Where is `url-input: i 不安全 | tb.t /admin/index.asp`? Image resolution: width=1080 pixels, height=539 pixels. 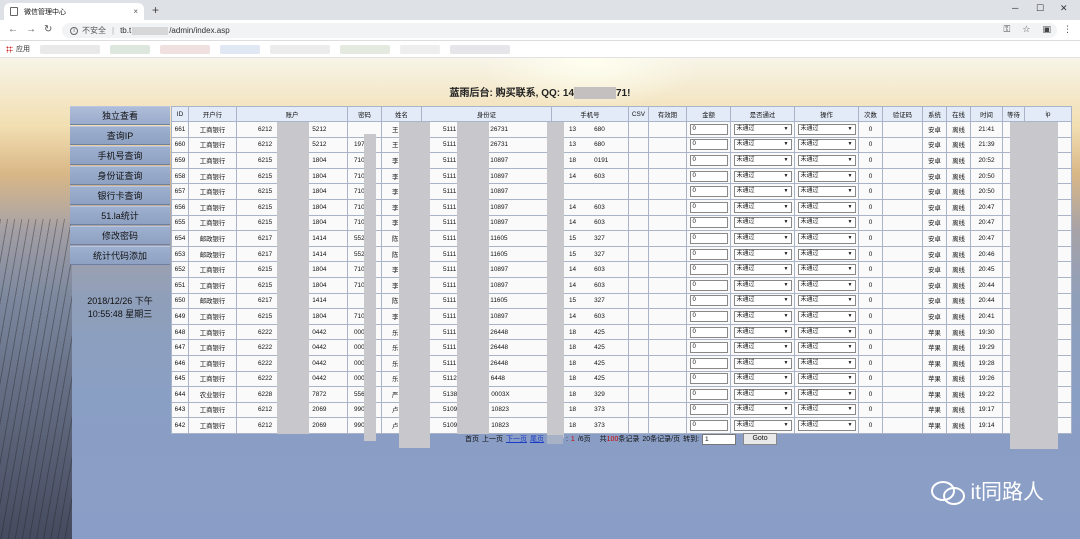 url-input: i 不安全 | tb.t /admin/index.asp is located at coordinates (559, 30).